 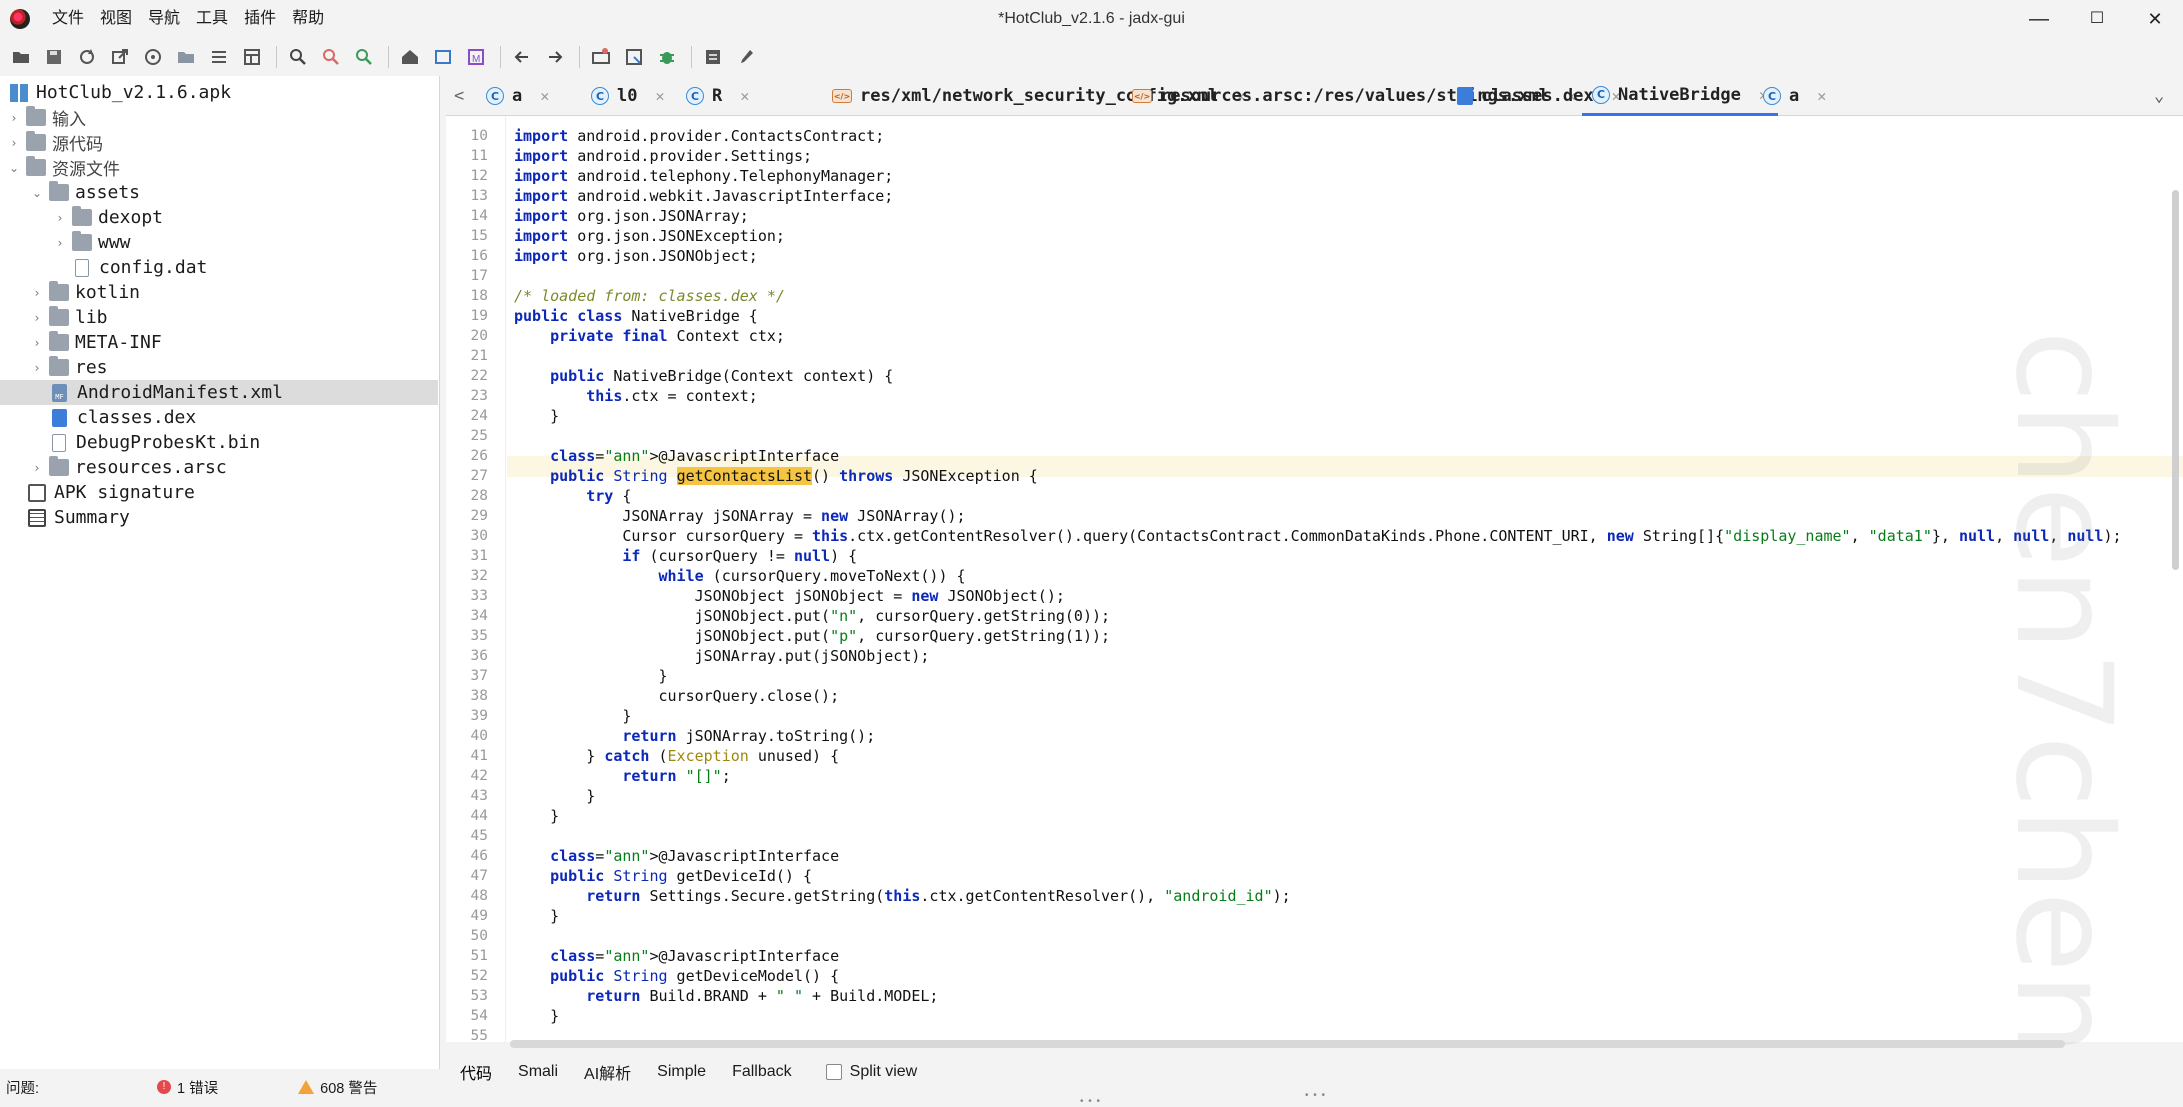 I want to click on tree-item: Summary, so click(x=219, y=517).